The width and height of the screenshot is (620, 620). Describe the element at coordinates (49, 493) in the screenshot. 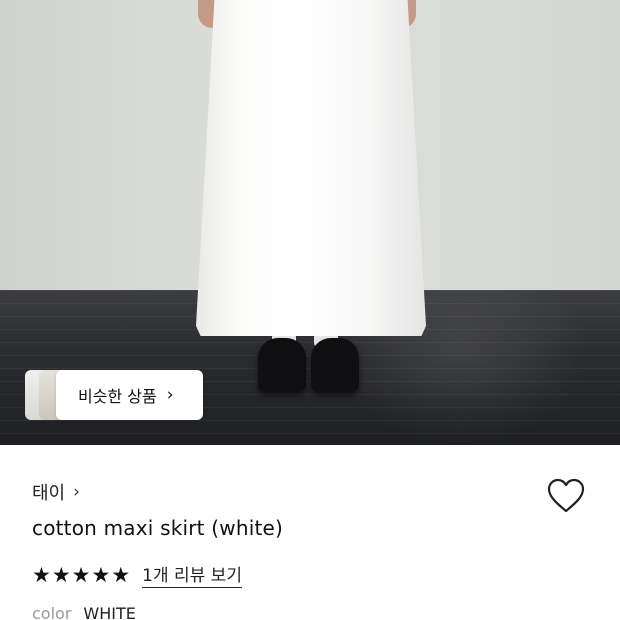

I see `brand-name: 태이` at that location.